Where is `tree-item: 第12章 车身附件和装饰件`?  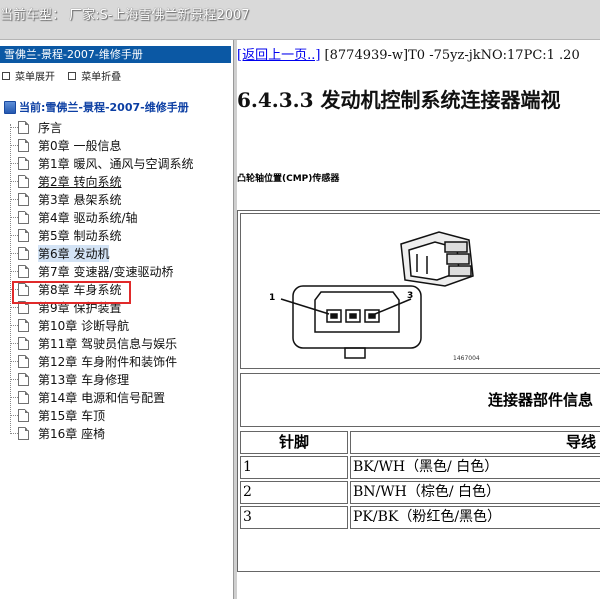
tree-item: 第12章 车身附件和装饰件 is located at coordinates (93, 361).